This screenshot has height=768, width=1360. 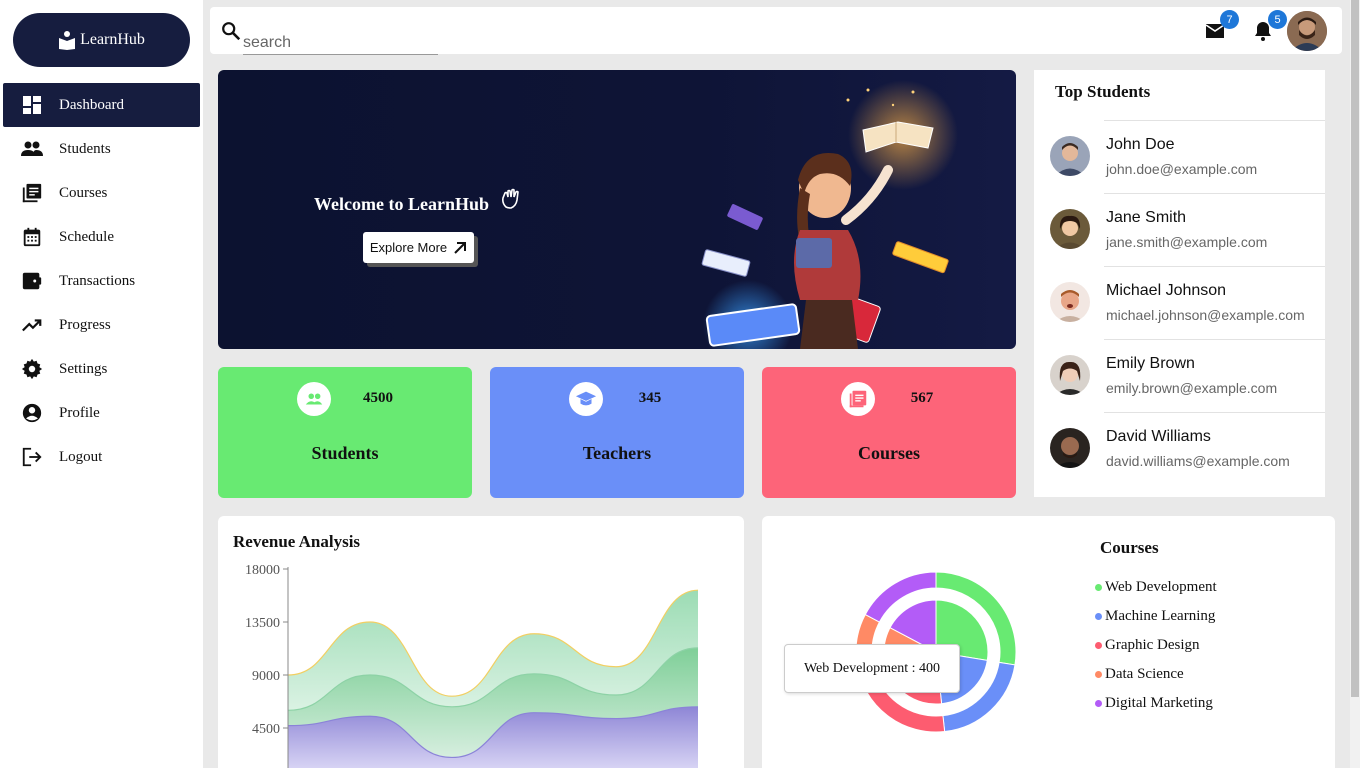 I want to click on sidebar-item-label: Profile, so click(x=79, y=412).